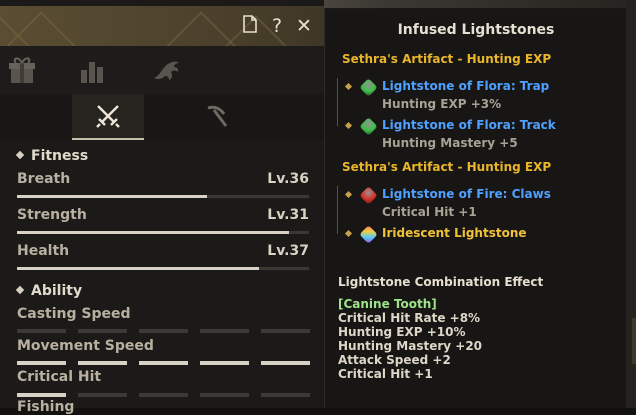  I want to click on dragon-emblem-icon, so click(166, 70).